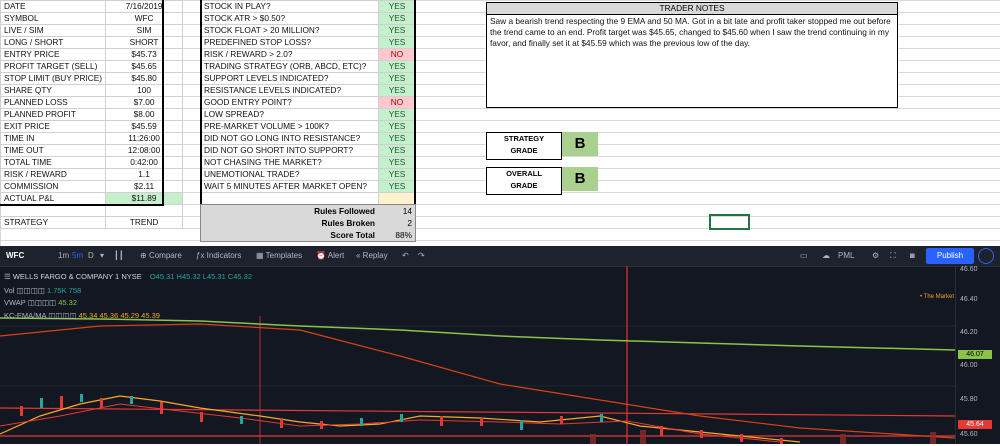 The height and width of the screenshot is (446, 1000). What do you see at coordinates (63, 315) in the screenshot?
I see `kc-controls-icon: ◫◫◫◫` at bounding box center [63, 315].